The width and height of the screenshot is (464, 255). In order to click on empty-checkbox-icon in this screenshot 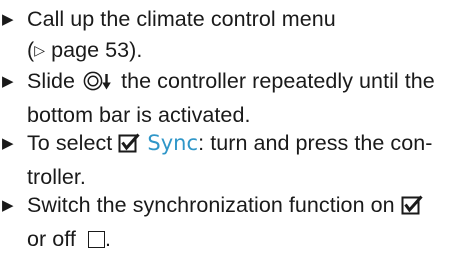, I will do `click(96, 239)`.